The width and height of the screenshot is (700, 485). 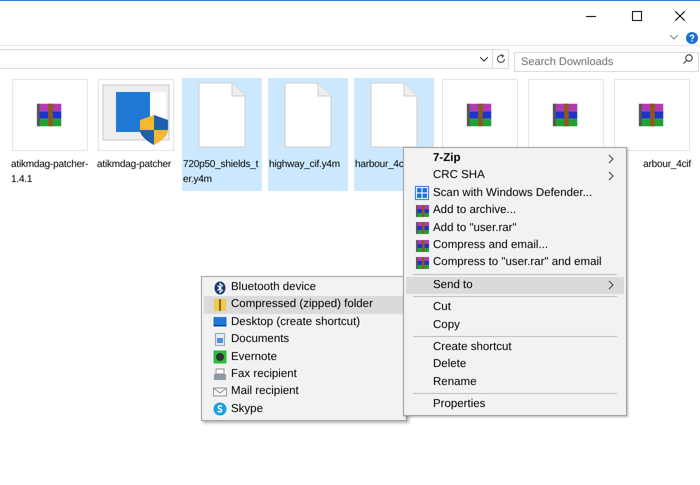 What do you see at coordinates (515, 383) in the screenshot?
I see `menu-item: Rename` at bounding box center [515, 383].